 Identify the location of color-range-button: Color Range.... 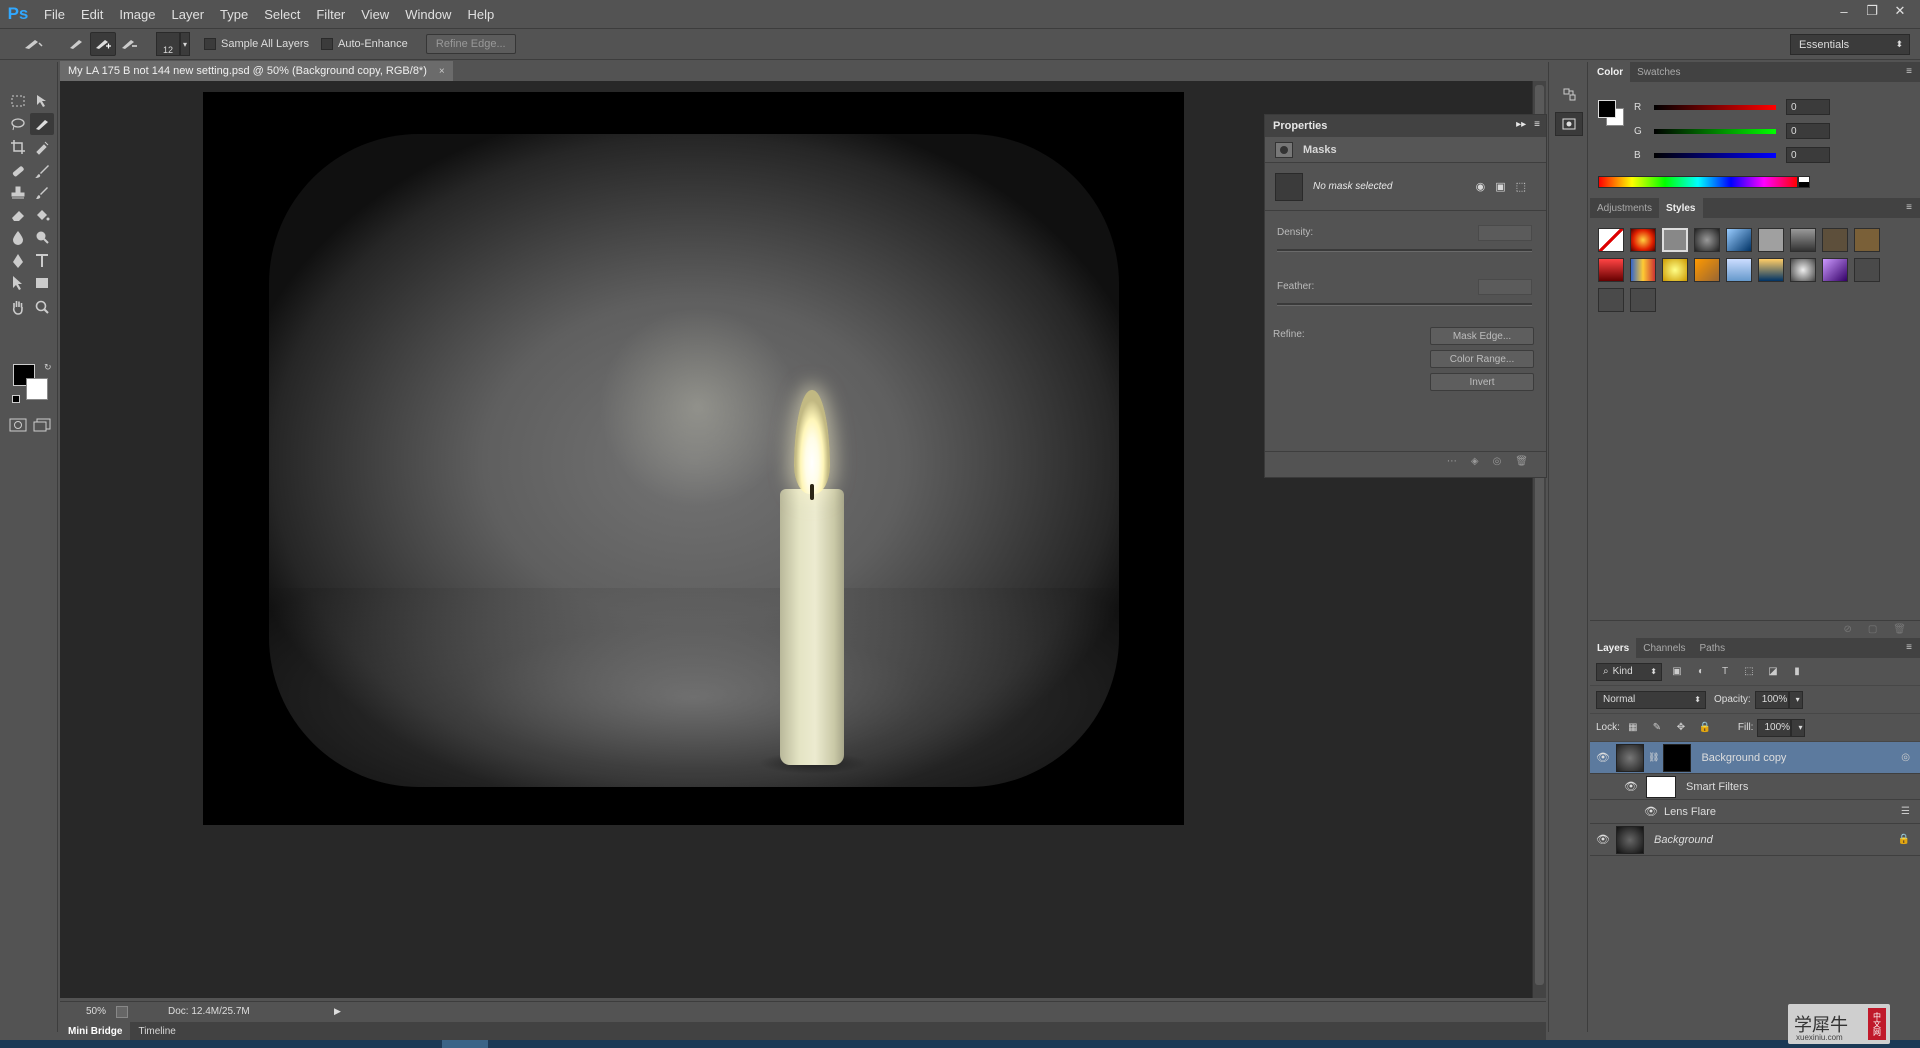
(1482, 359).